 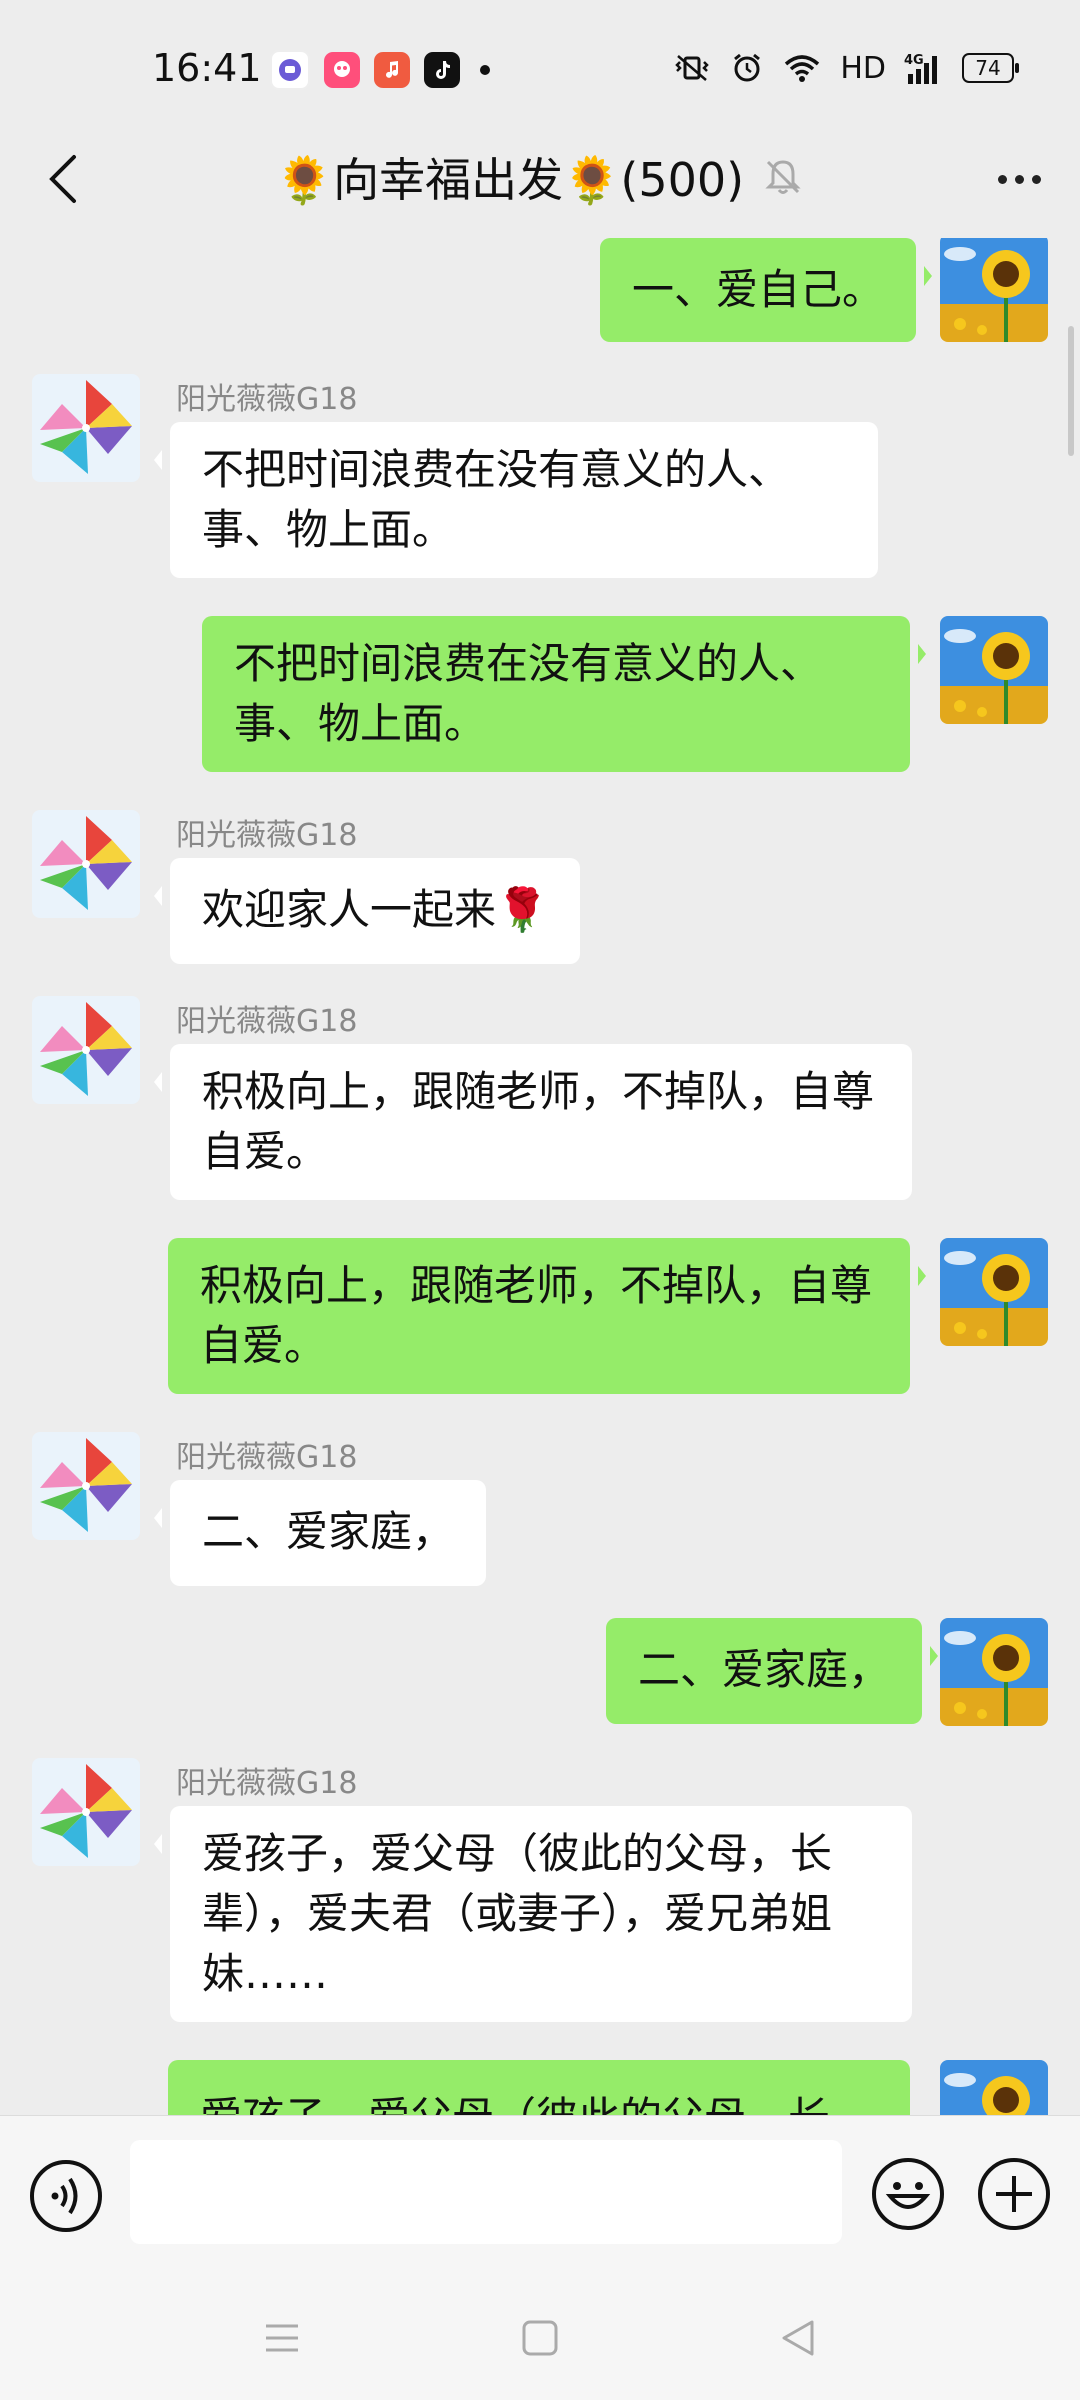 I want to click on wifi-icon, so click(x=802, y=68).